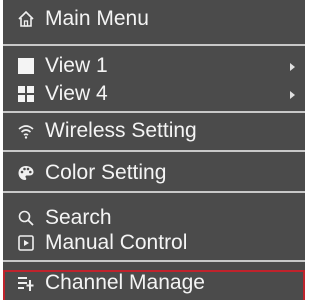 This screenshot has width=320, height=300. I want to click on menu-item-label: Manual Control, so click(116, 242).